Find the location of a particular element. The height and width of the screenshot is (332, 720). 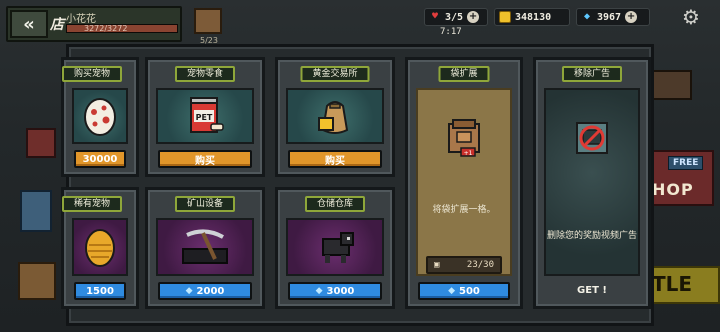

page-title: 店 is located at coordinates (57, 25).